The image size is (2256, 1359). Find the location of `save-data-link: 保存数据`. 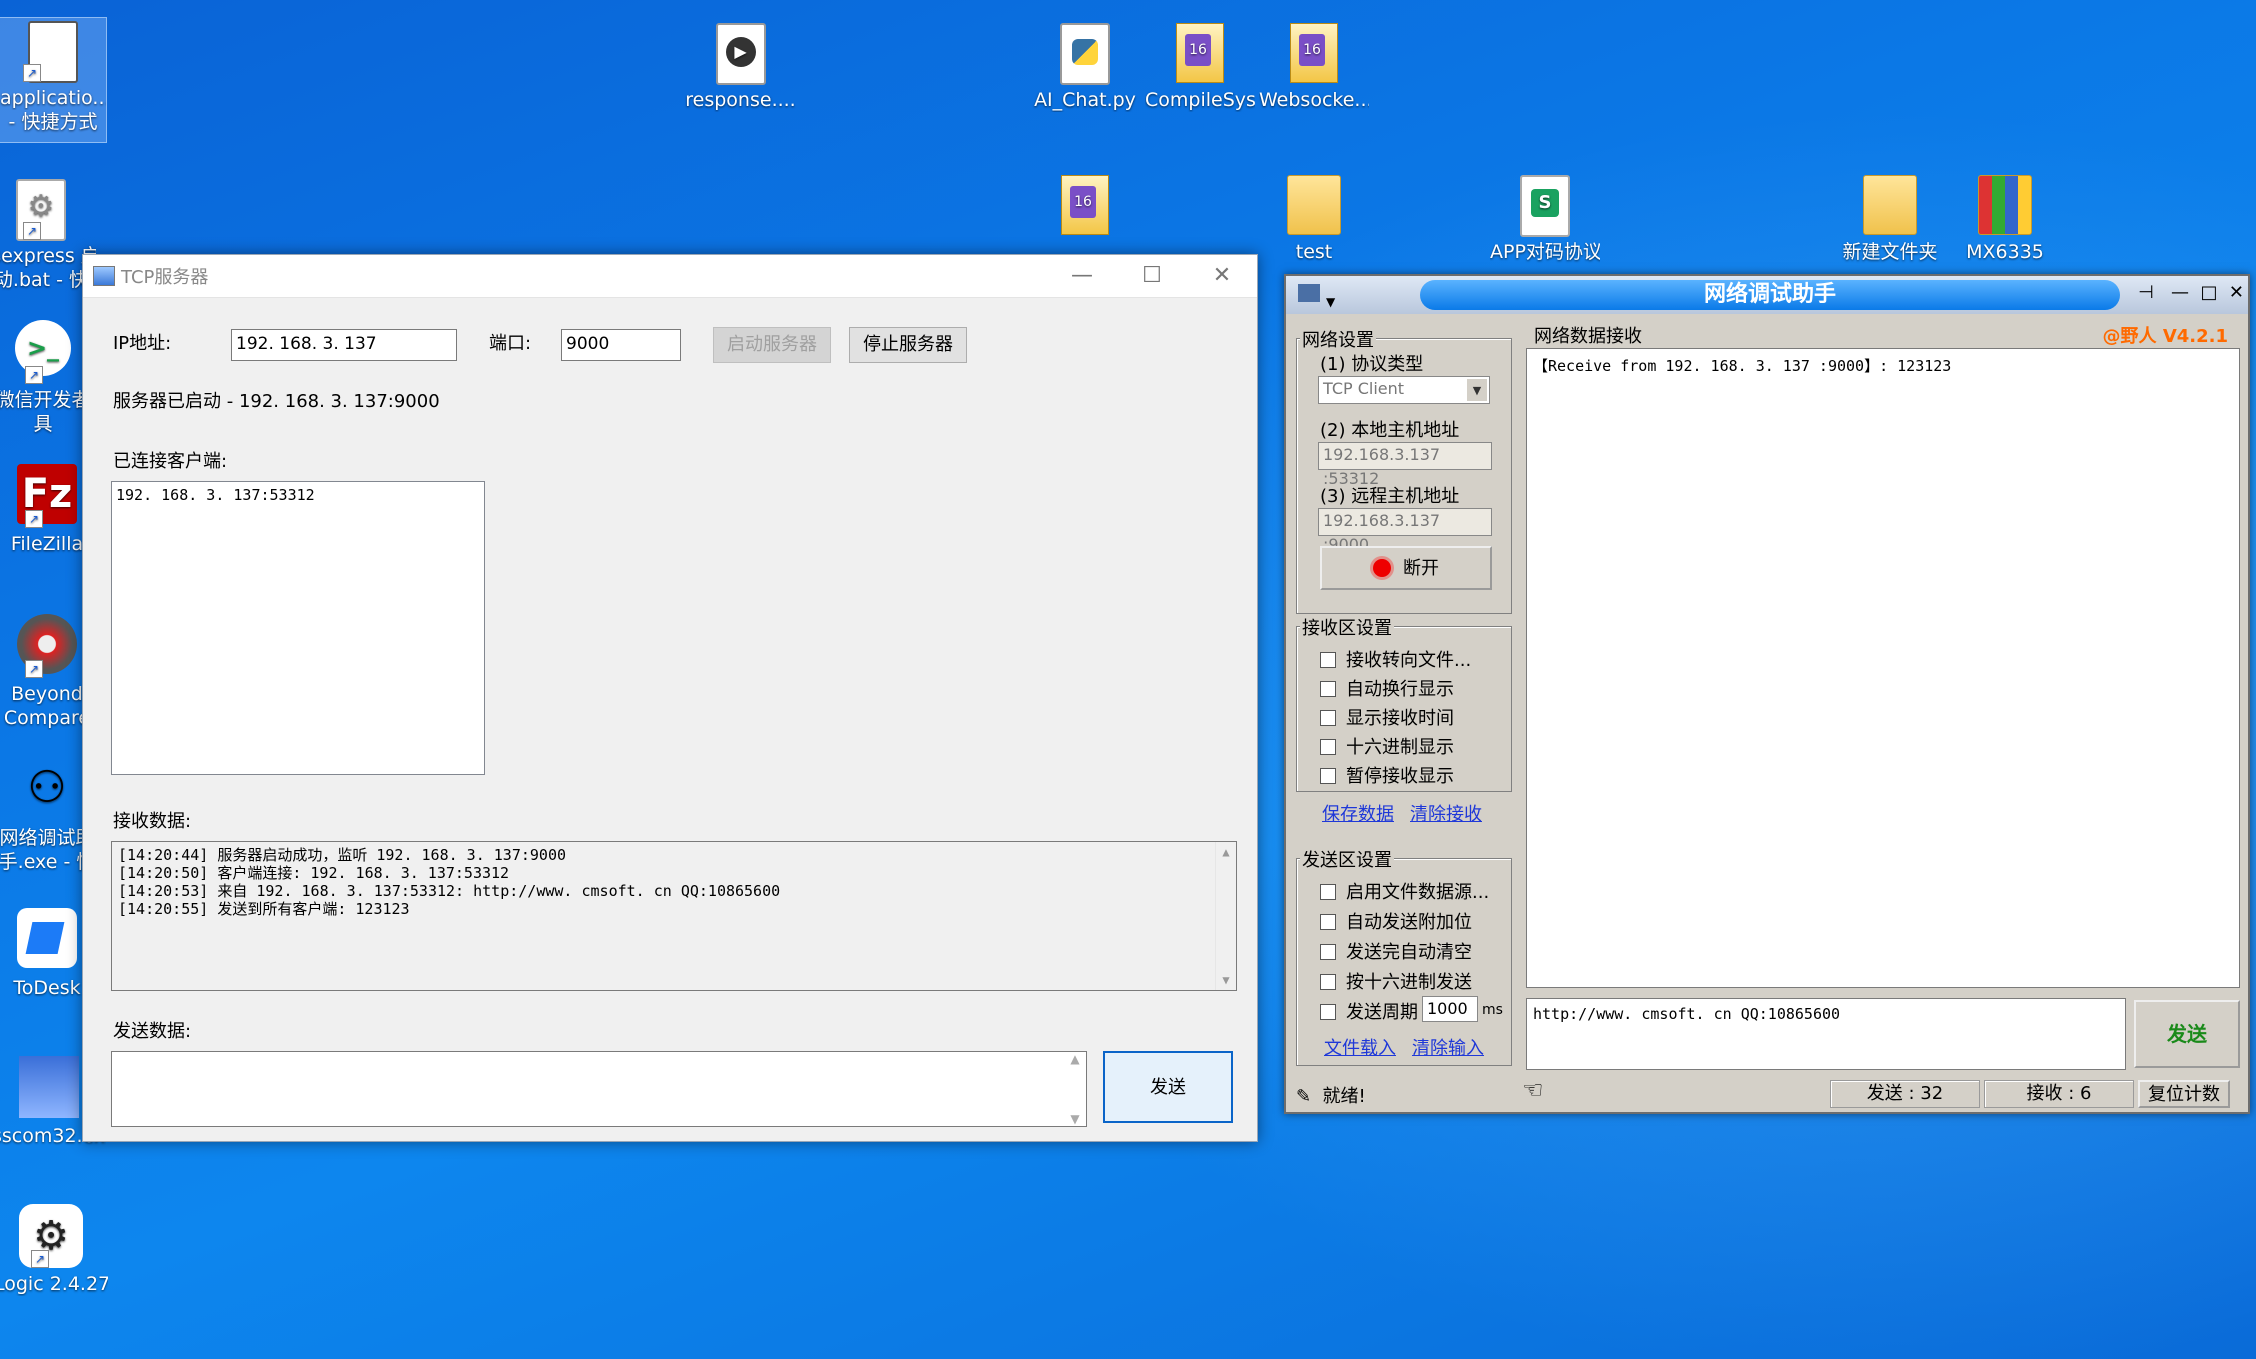

save-data-link: 保存数据 is located at coordinates (1358, 813).